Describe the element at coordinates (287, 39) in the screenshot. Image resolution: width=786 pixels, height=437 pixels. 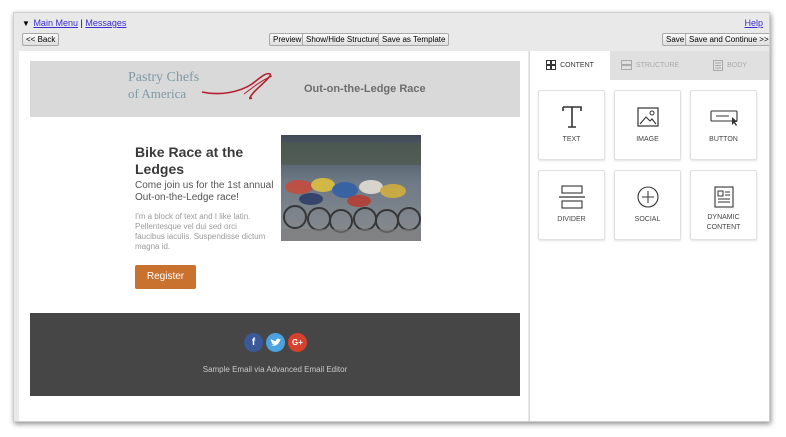
I see `preview-button: Preview` at that location.